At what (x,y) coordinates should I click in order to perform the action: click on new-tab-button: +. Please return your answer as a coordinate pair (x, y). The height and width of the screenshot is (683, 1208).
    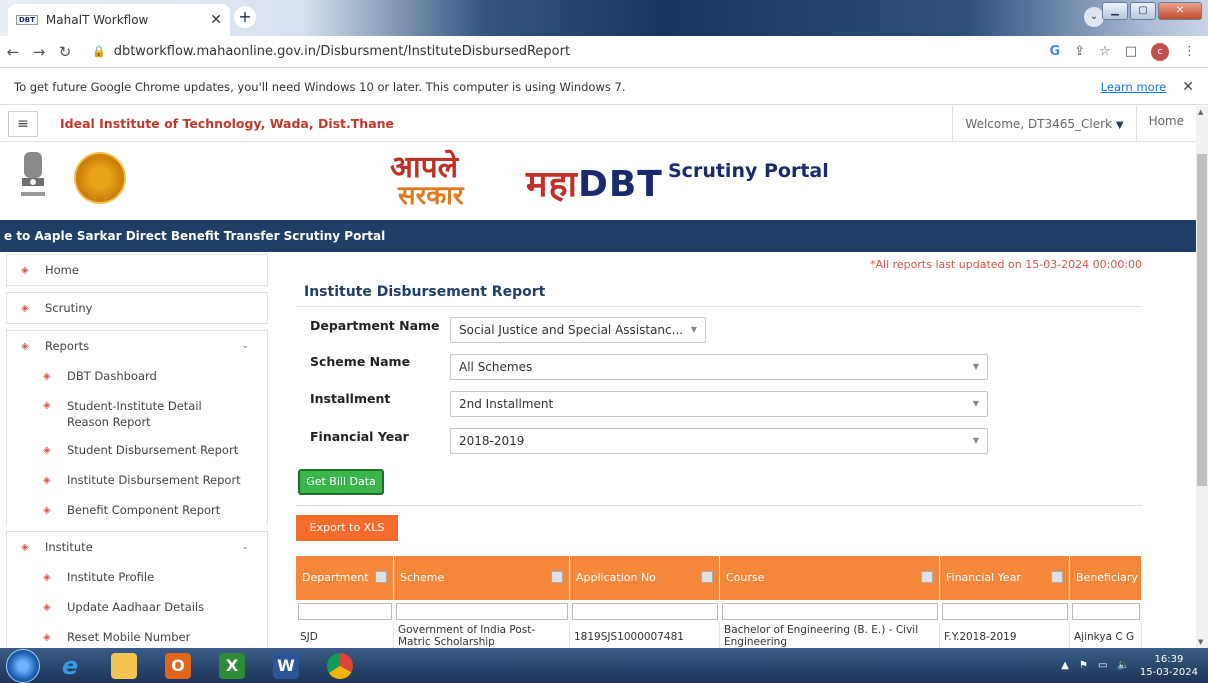
    Looking at the image, I should click on (245, 17).